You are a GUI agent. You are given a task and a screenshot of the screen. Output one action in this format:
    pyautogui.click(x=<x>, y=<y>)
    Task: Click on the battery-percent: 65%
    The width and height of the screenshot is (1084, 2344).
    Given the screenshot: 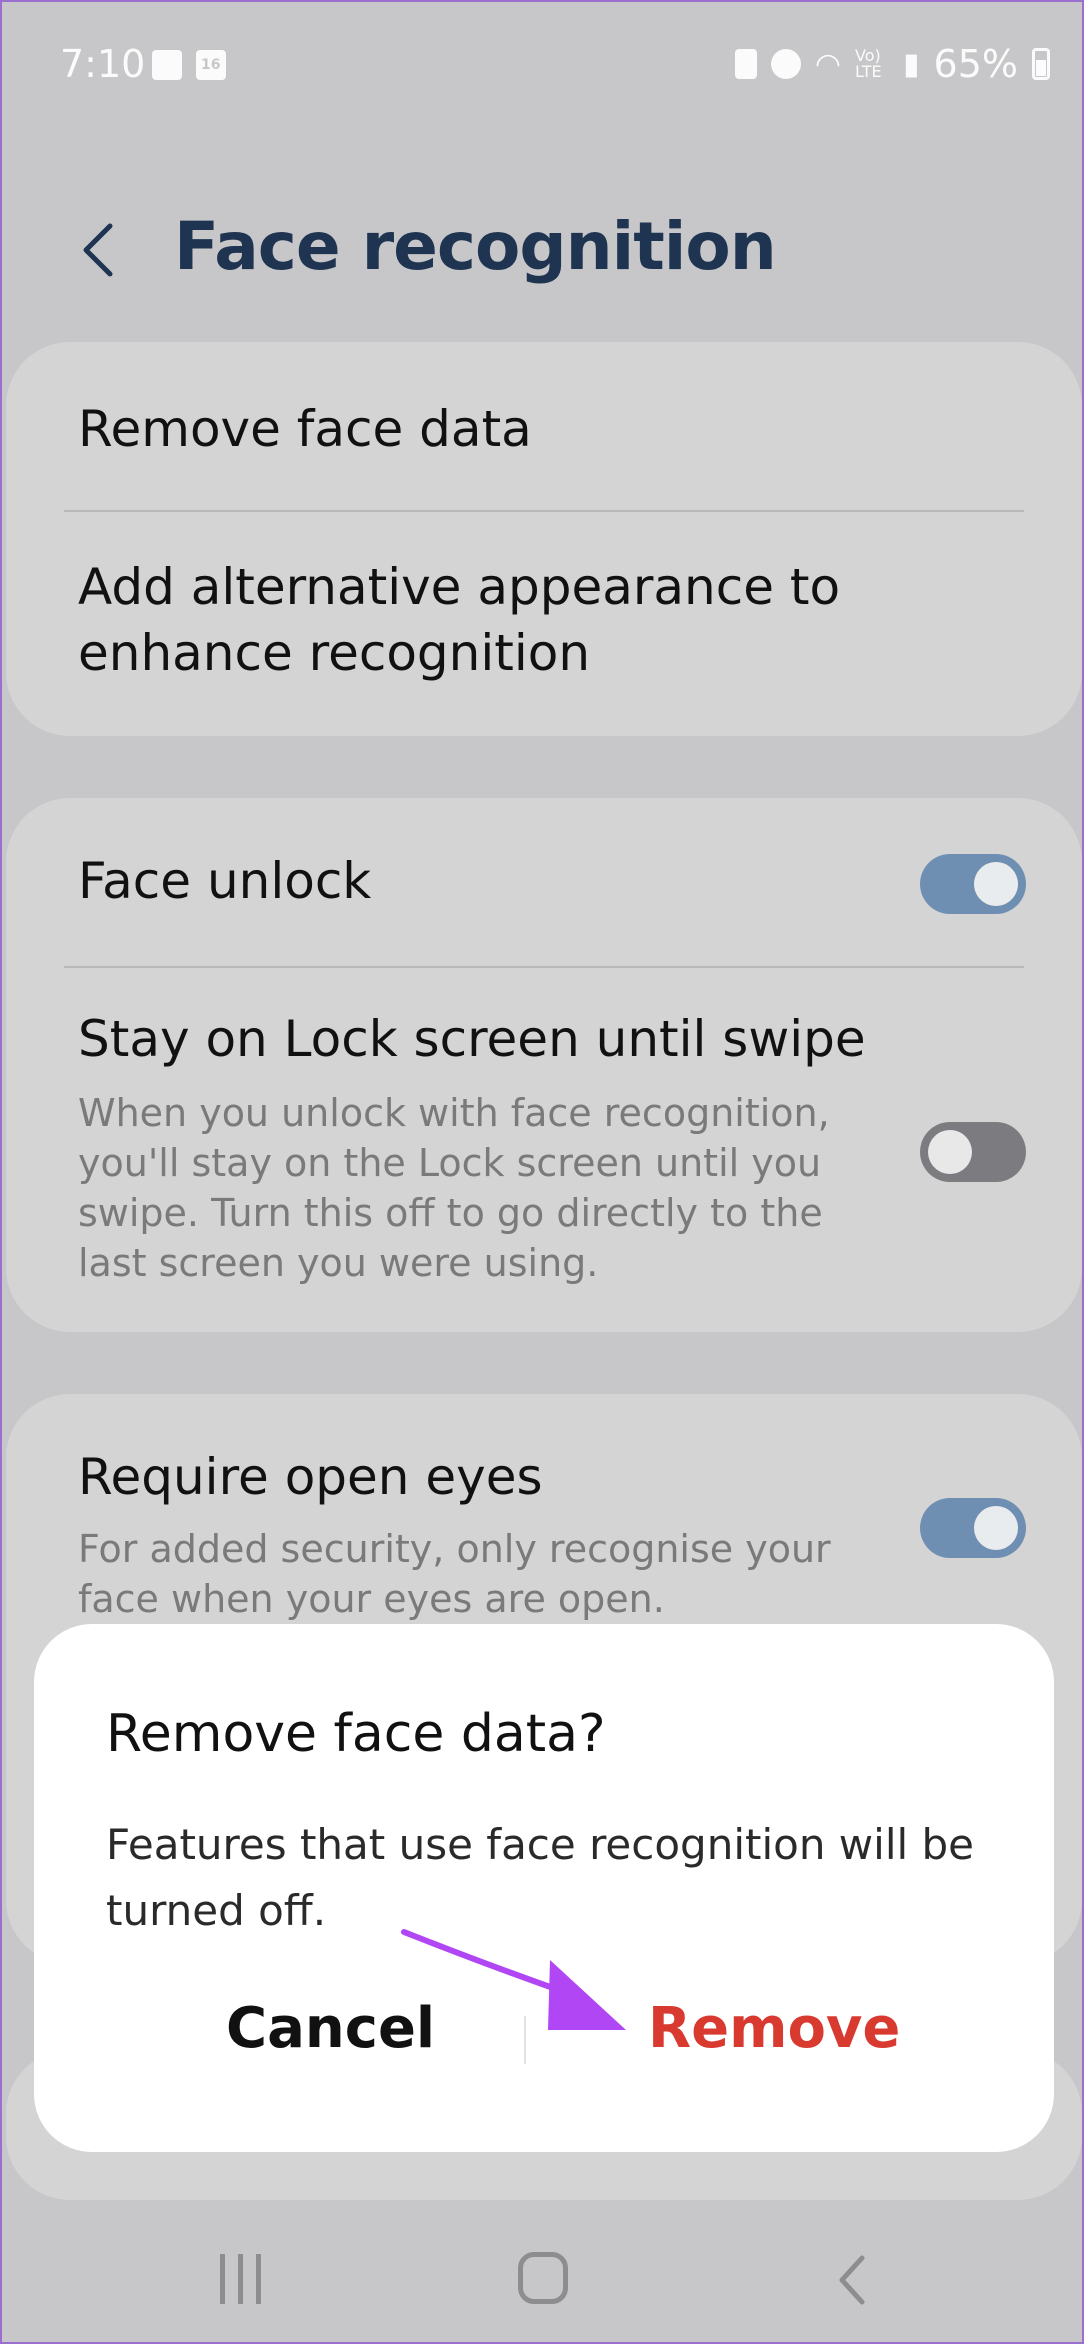 What is the action you would take?
    pyautogui.click(x=975, y=64)
    